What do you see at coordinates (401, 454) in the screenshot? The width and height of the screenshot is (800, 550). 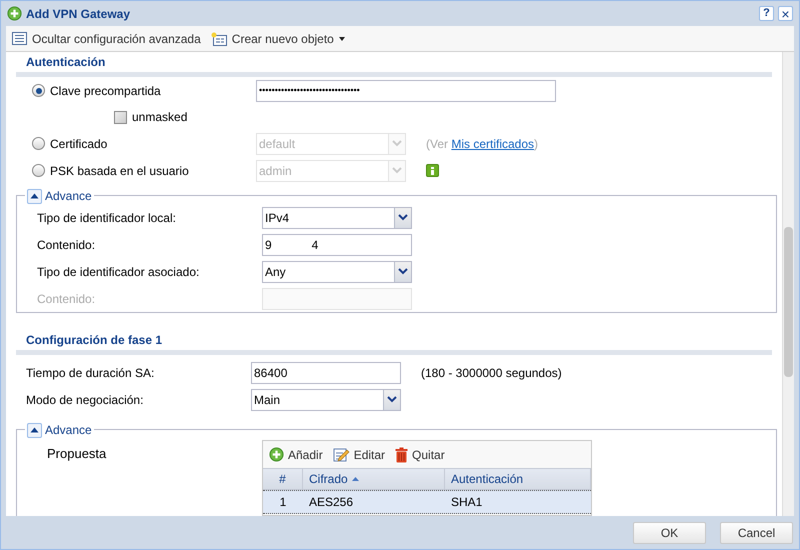 I see `trash-icon` at bounding box center [401, 454].